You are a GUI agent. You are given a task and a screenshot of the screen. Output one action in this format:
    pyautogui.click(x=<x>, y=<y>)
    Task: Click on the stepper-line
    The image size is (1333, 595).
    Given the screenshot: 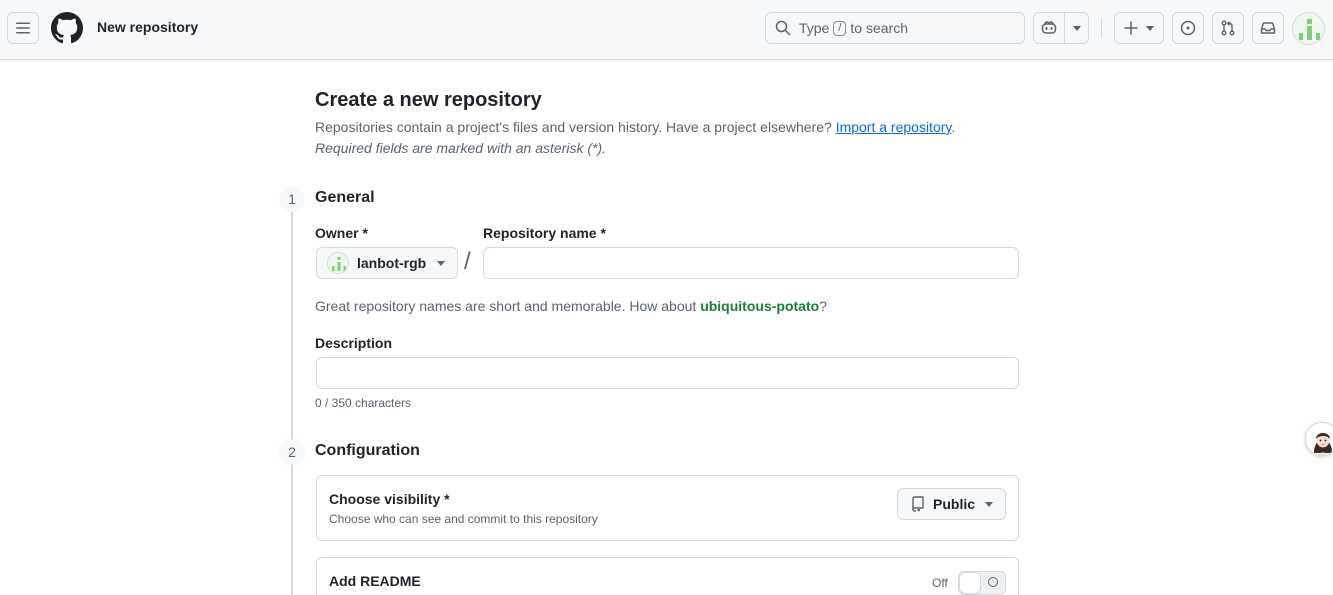 What is the action you would take?
    pyautogui.click(x=292, y=397)
    